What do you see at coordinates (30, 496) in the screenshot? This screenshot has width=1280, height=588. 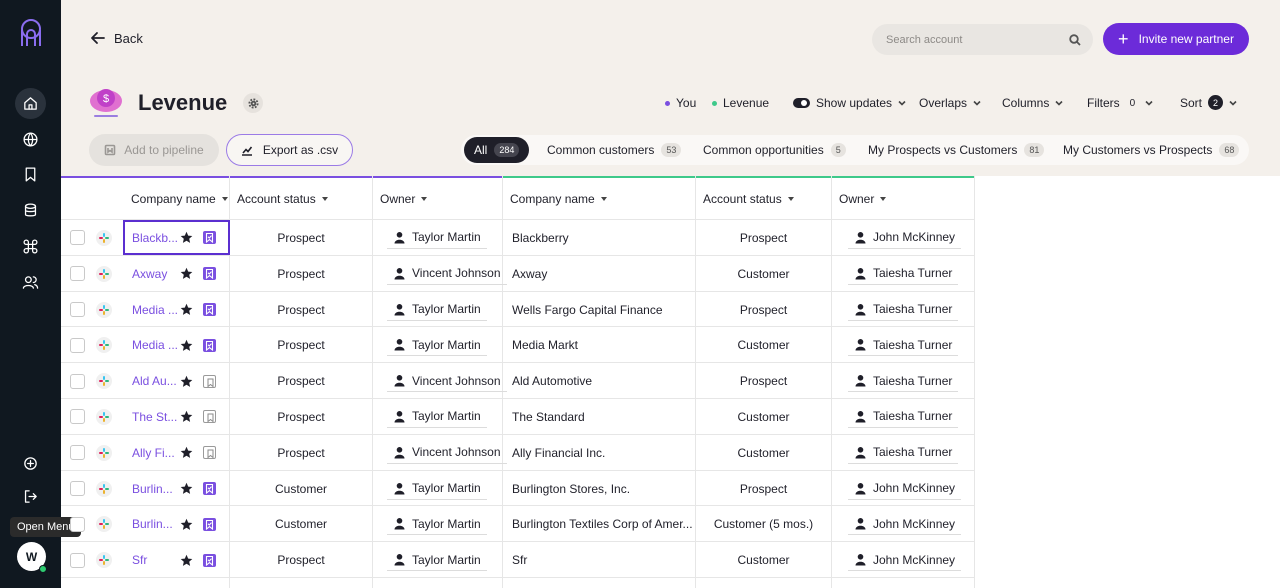 I see `logout-icon` at bounding box center [30, 496].